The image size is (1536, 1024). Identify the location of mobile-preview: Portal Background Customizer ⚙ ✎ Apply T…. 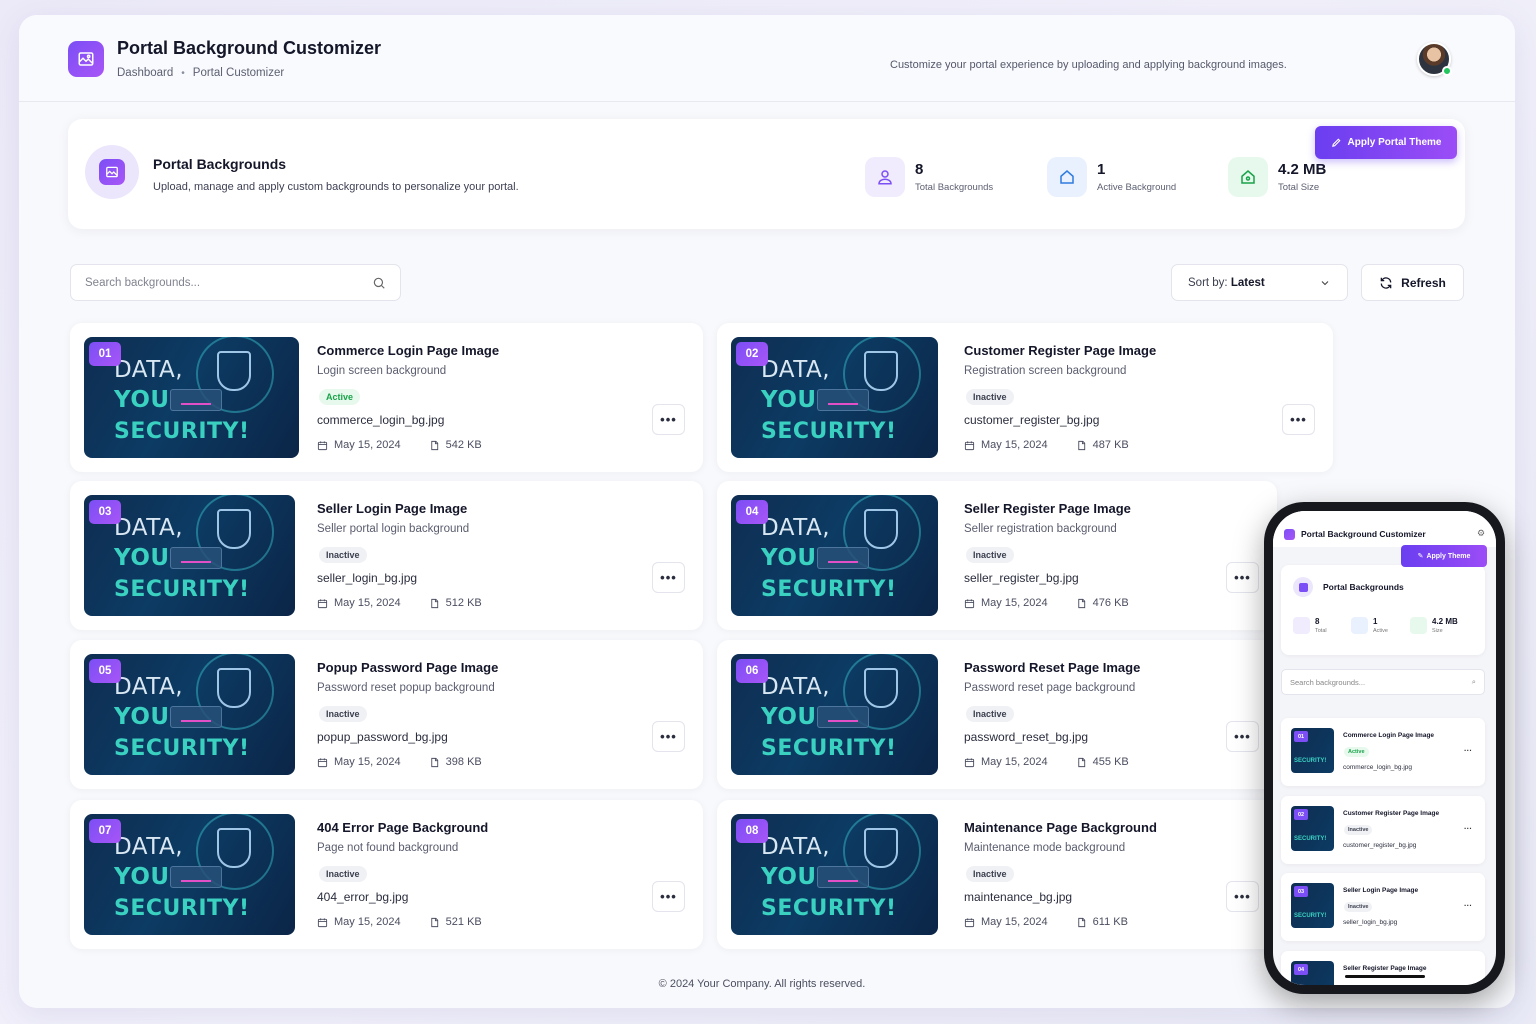
(1384, 748).